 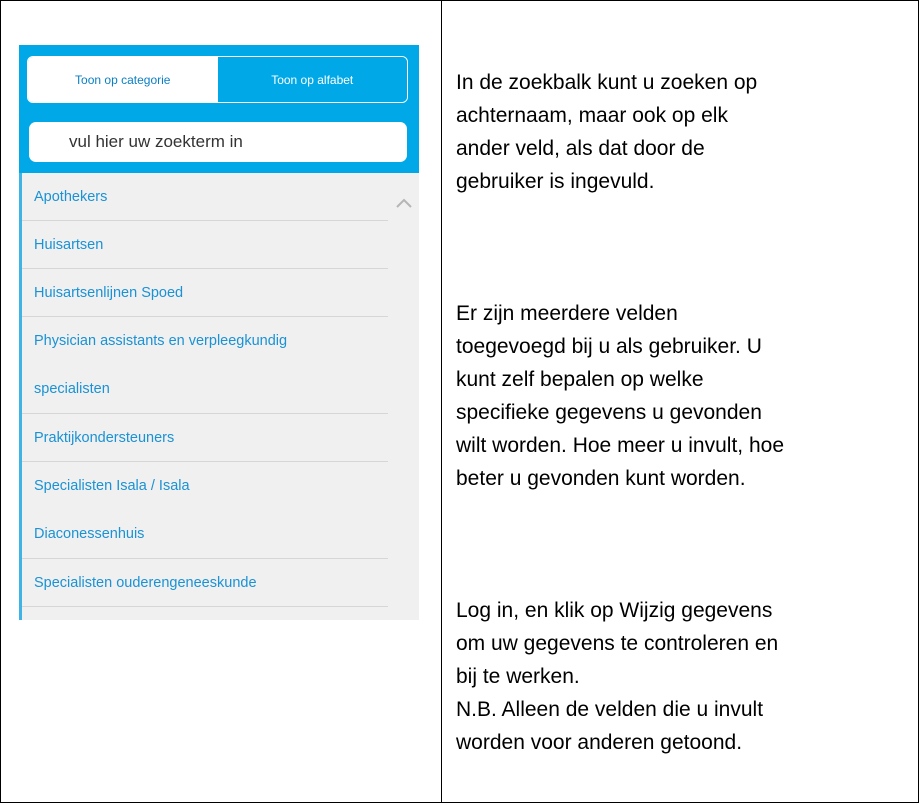 I want to click on text-line: toegevoegd bij u als gebruiker. U, so click(x=609, y=346).